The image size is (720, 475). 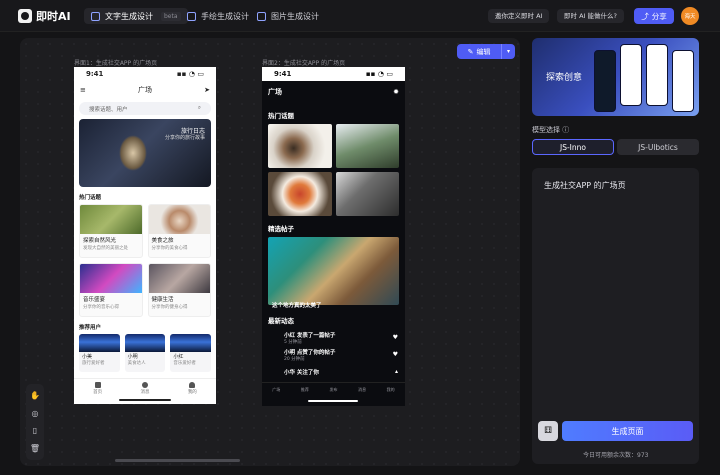 I want to click on image-design-icon, so click(x=261, y=16).